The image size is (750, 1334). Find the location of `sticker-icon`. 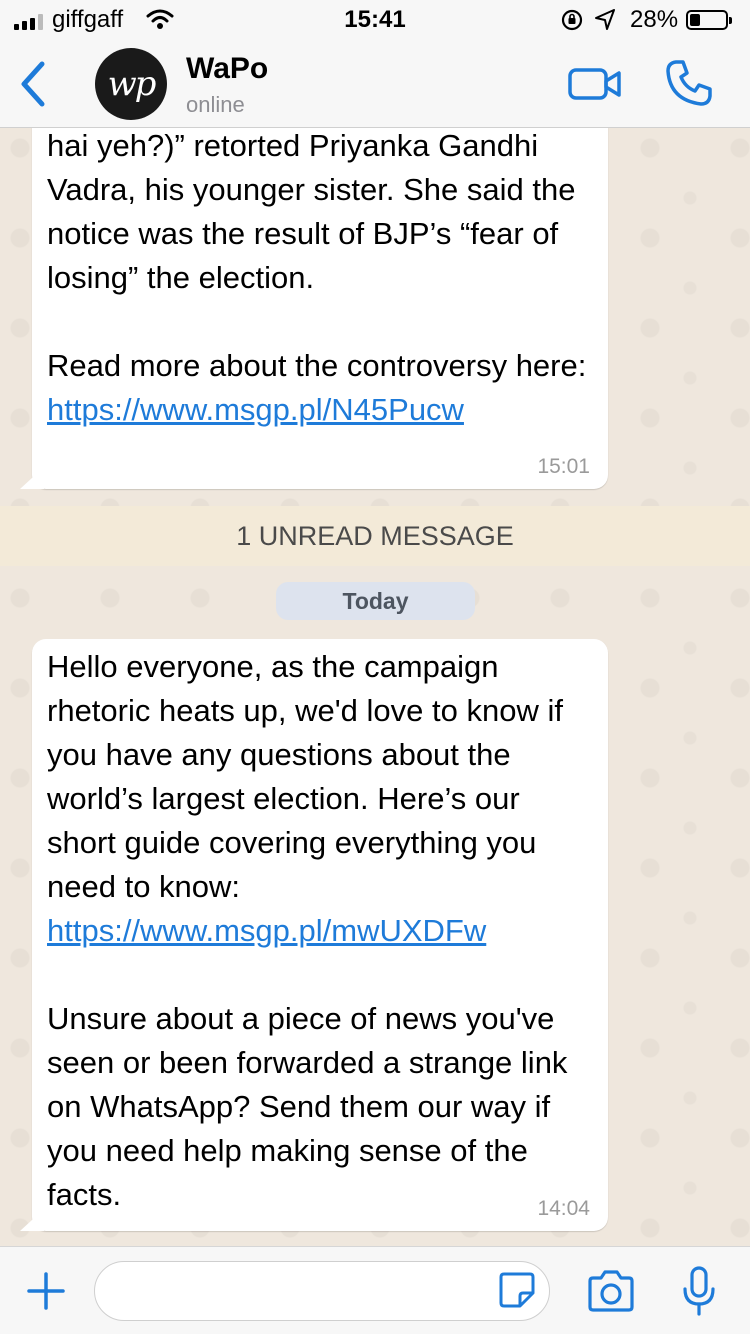

sticker-icon is located at coordinates (517, 1290).